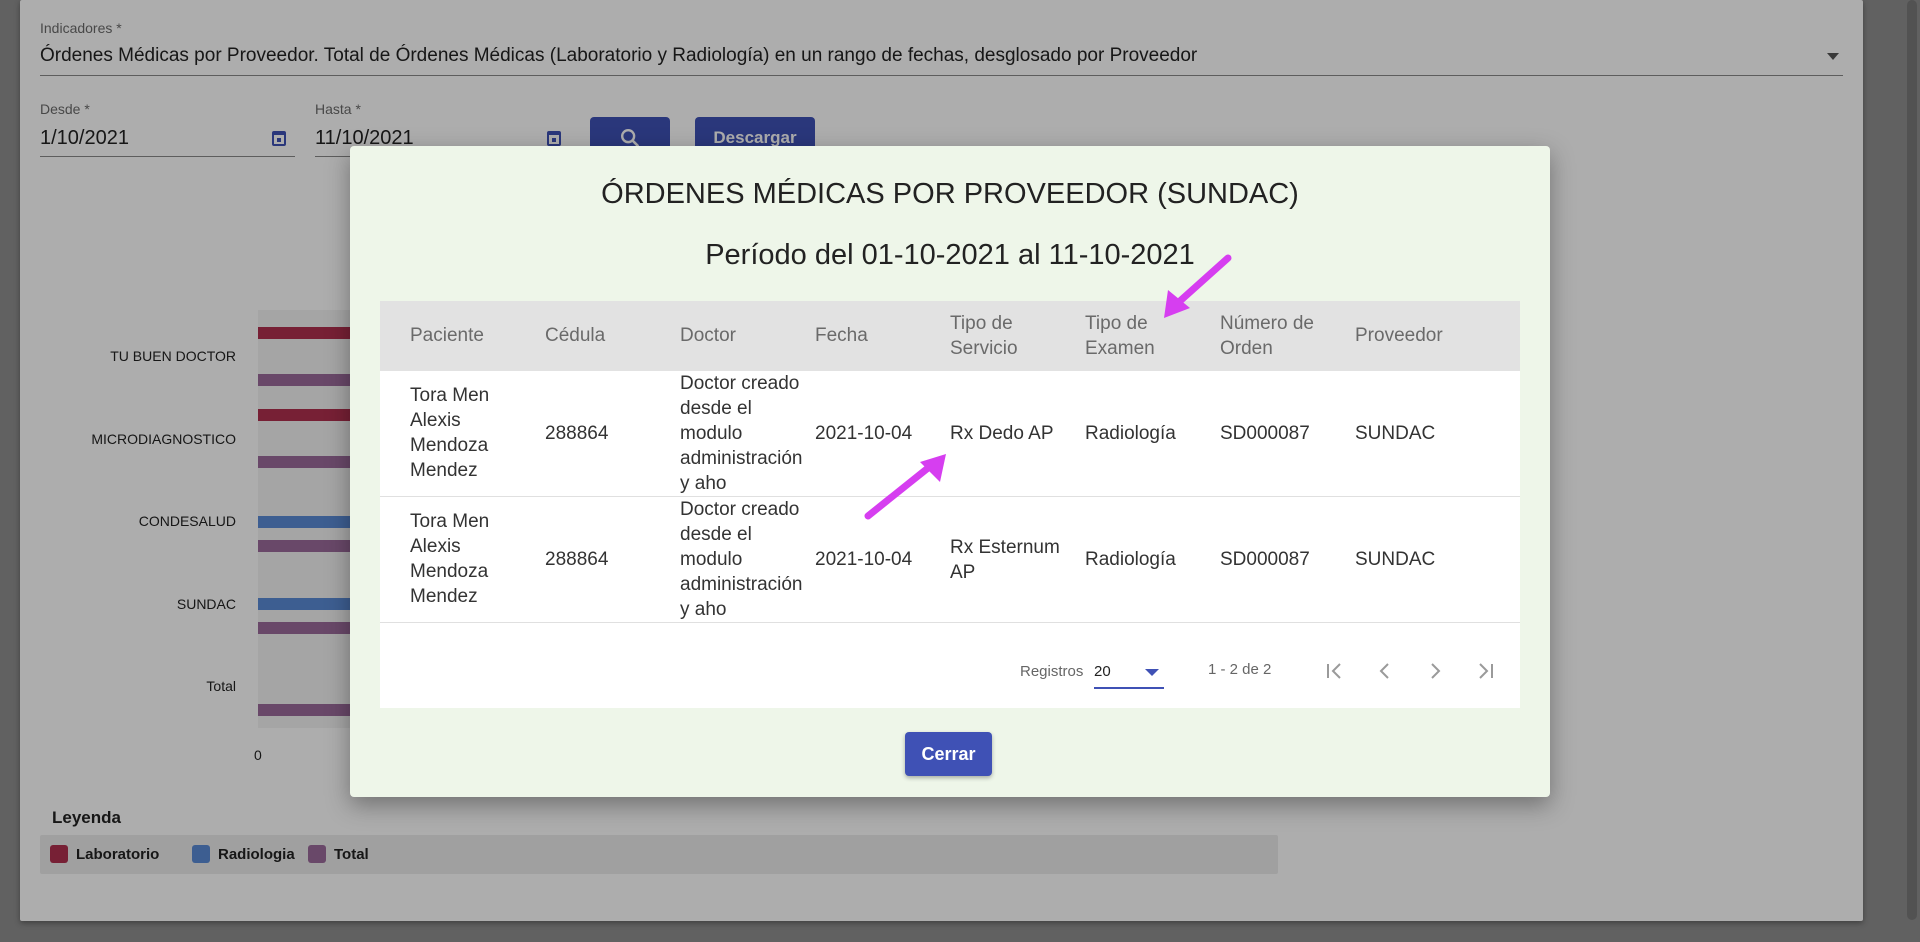  What do you see at coordinates (708, 335) in the screenshot?
I see `col-header-doctor: Doctor` at bounding box center [708, 335].